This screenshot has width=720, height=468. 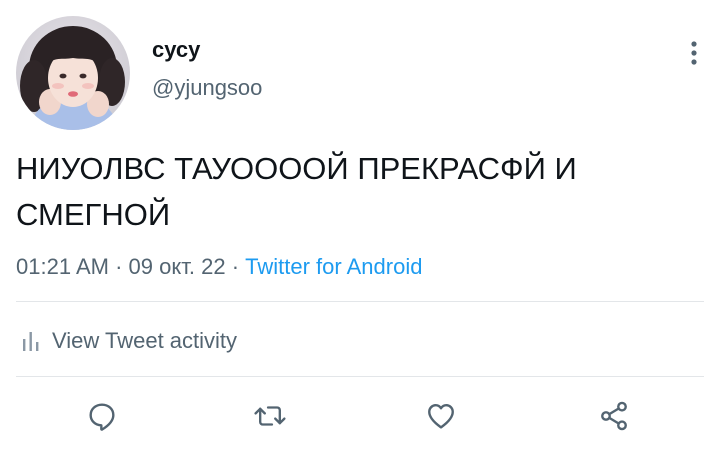 I want to click on share-button, so click(x=614, y=416).